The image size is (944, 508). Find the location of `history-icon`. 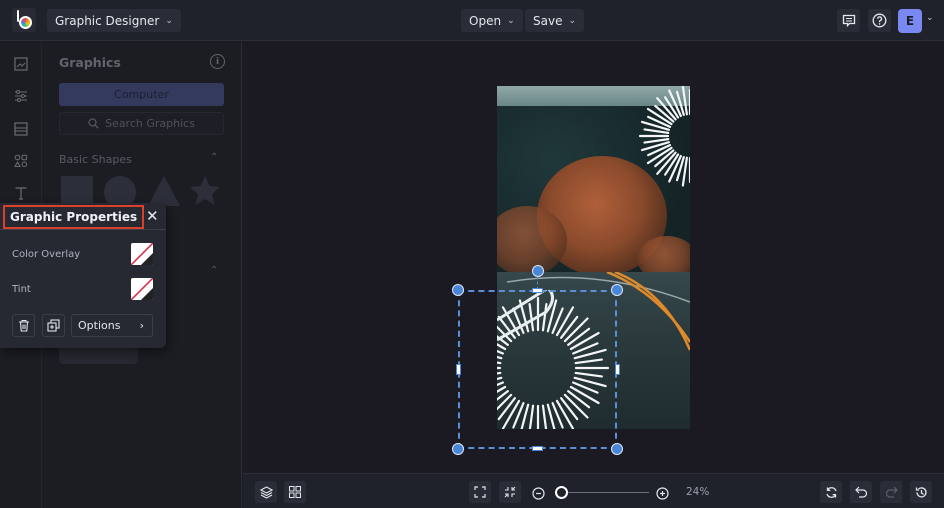

history-icon is located at coordinates (921, 491).